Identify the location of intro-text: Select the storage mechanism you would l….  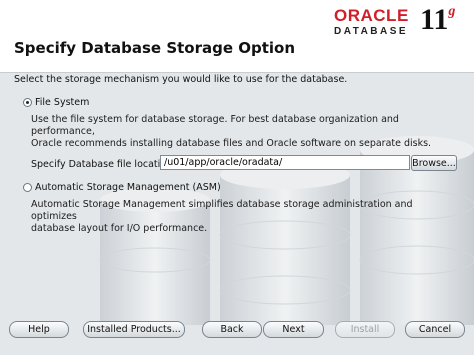
(181, 79).